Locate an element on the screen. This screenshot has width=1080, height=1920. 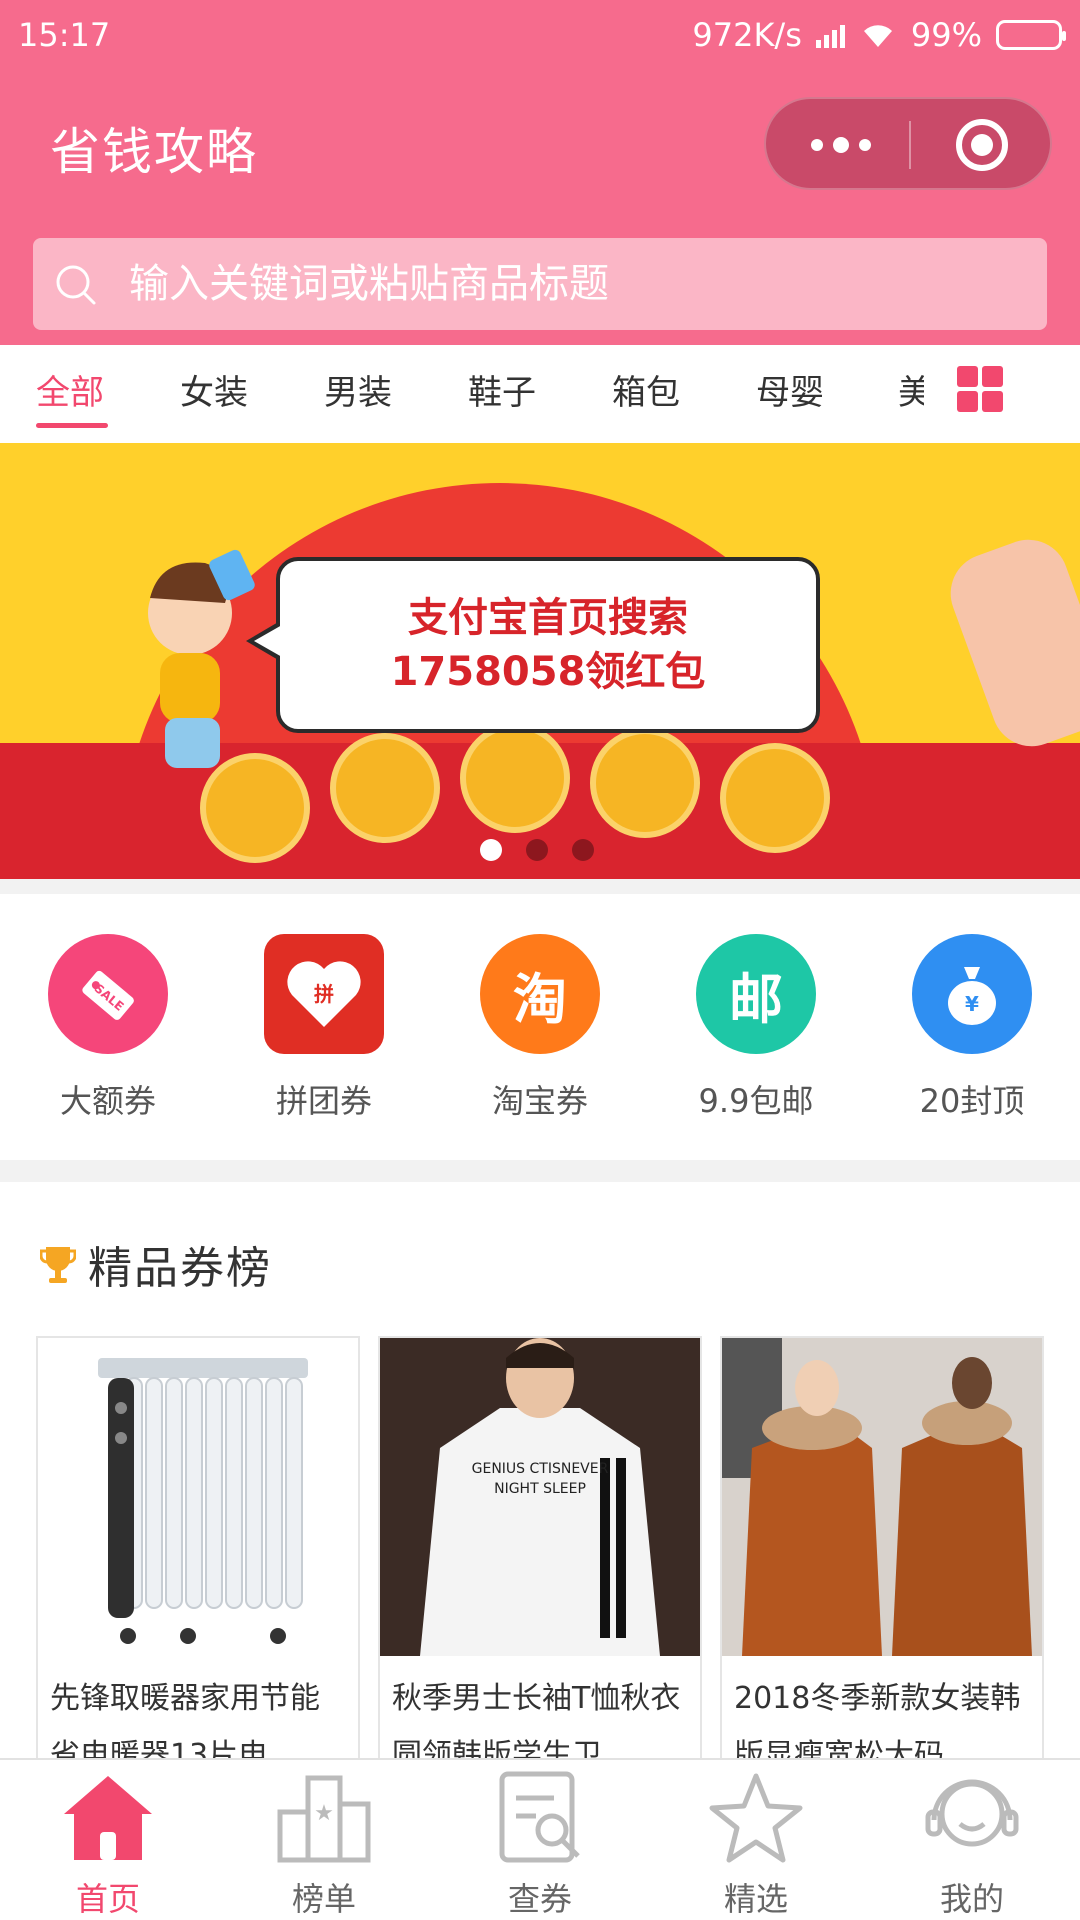
search-bar is located at coordinates (540, 284).